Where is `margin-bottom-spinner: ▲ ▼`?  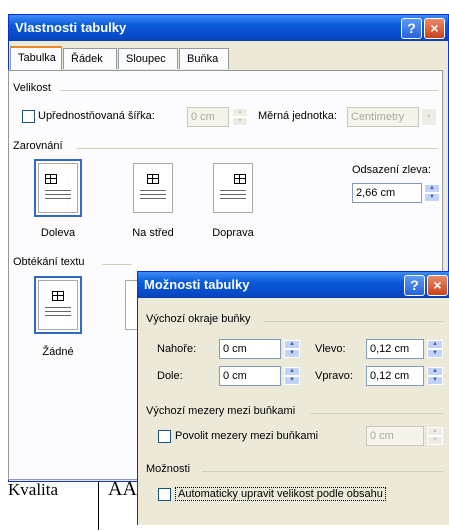
margin-bottom-spinner: ▲ ▼ is located at coordinates (292, 376).